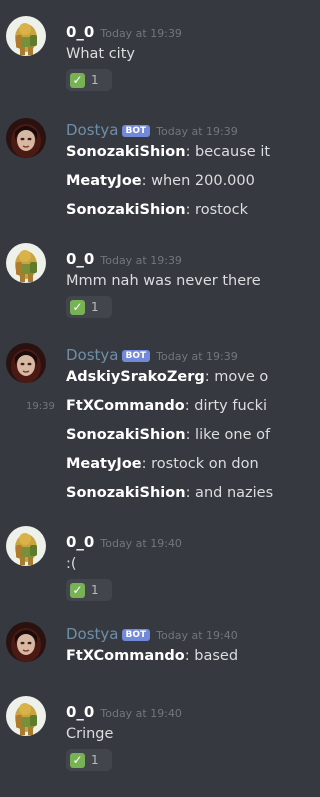 The image size is (320, 797). Describe the element at coordinates (100, 54) in the screenshot. I see `message-text: What city` at that location.